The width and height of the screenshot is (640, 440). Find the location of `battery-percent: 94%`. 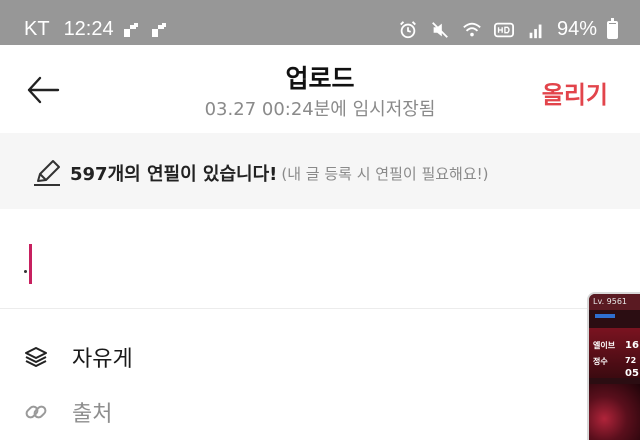

battery-percent: 94% is located at coordinates (576, 29).